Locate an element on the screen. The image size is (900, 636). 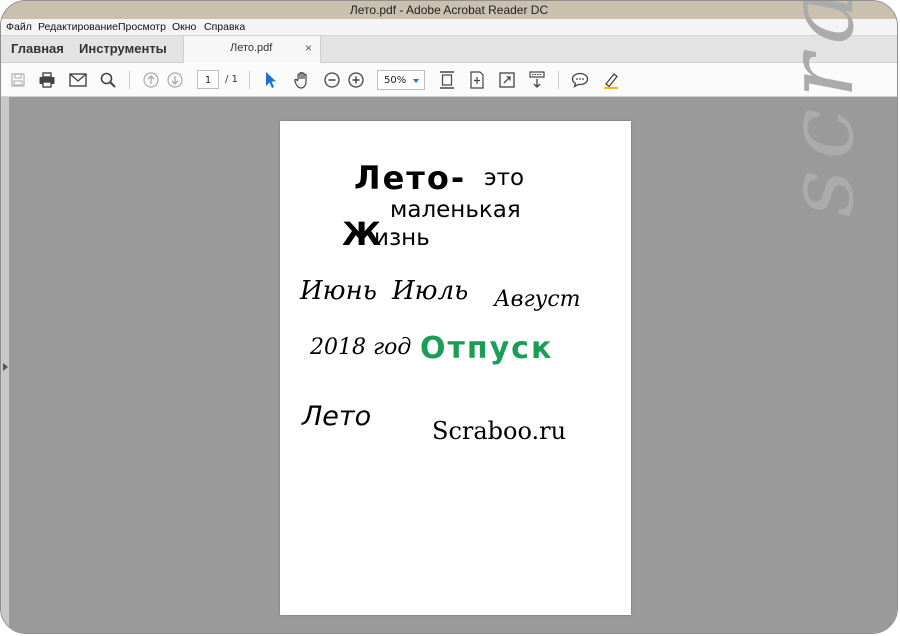
text-year: 2018 год is located at coordinates (361, 347).